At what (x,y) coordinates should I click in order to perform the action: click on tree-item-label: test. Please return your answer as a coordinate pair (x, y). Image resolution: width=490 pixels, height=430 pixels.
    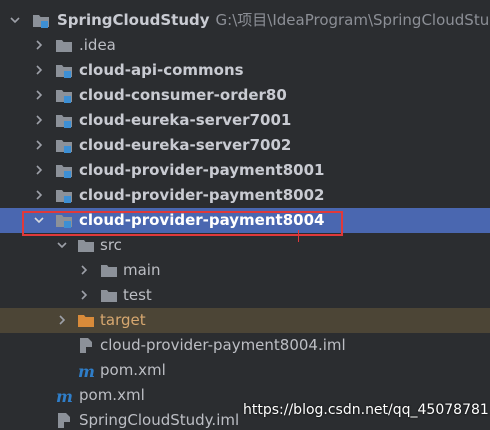
    Looking at the image, I should click on (137, 295).